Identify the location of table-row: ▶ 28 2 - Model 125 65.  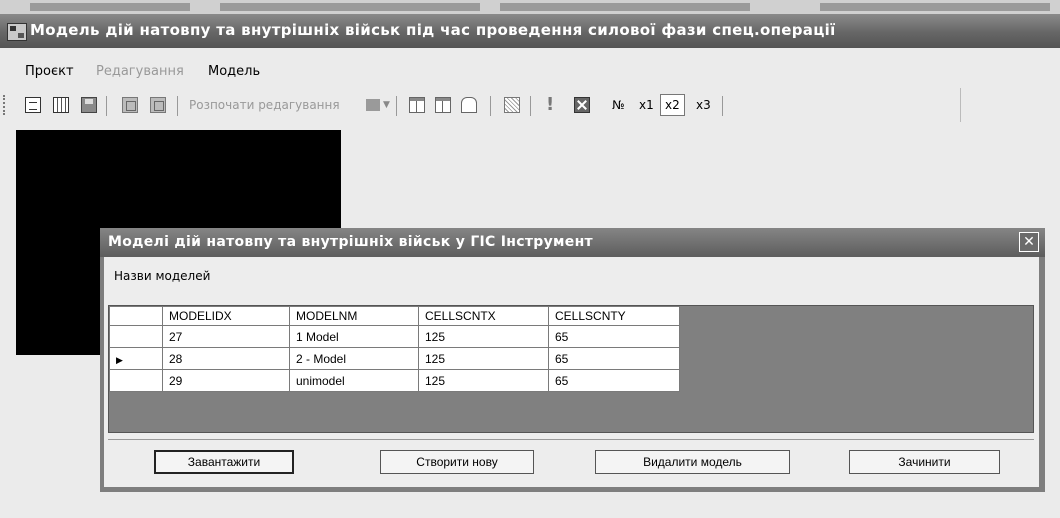
(394, 358).